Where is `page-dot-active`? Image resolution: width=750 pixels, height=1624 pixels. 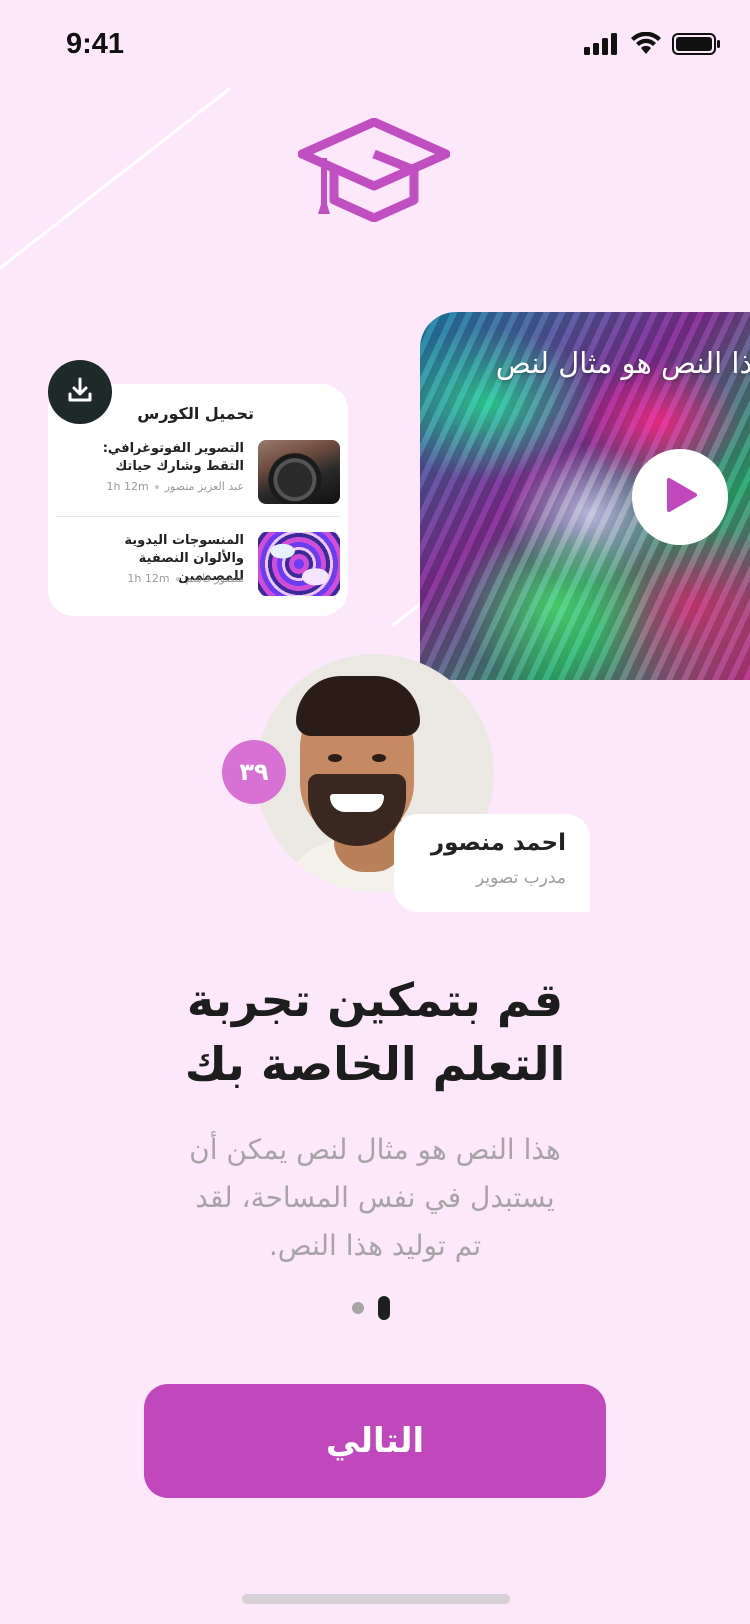 page-dot-active is located at coordinates (384, 1308).